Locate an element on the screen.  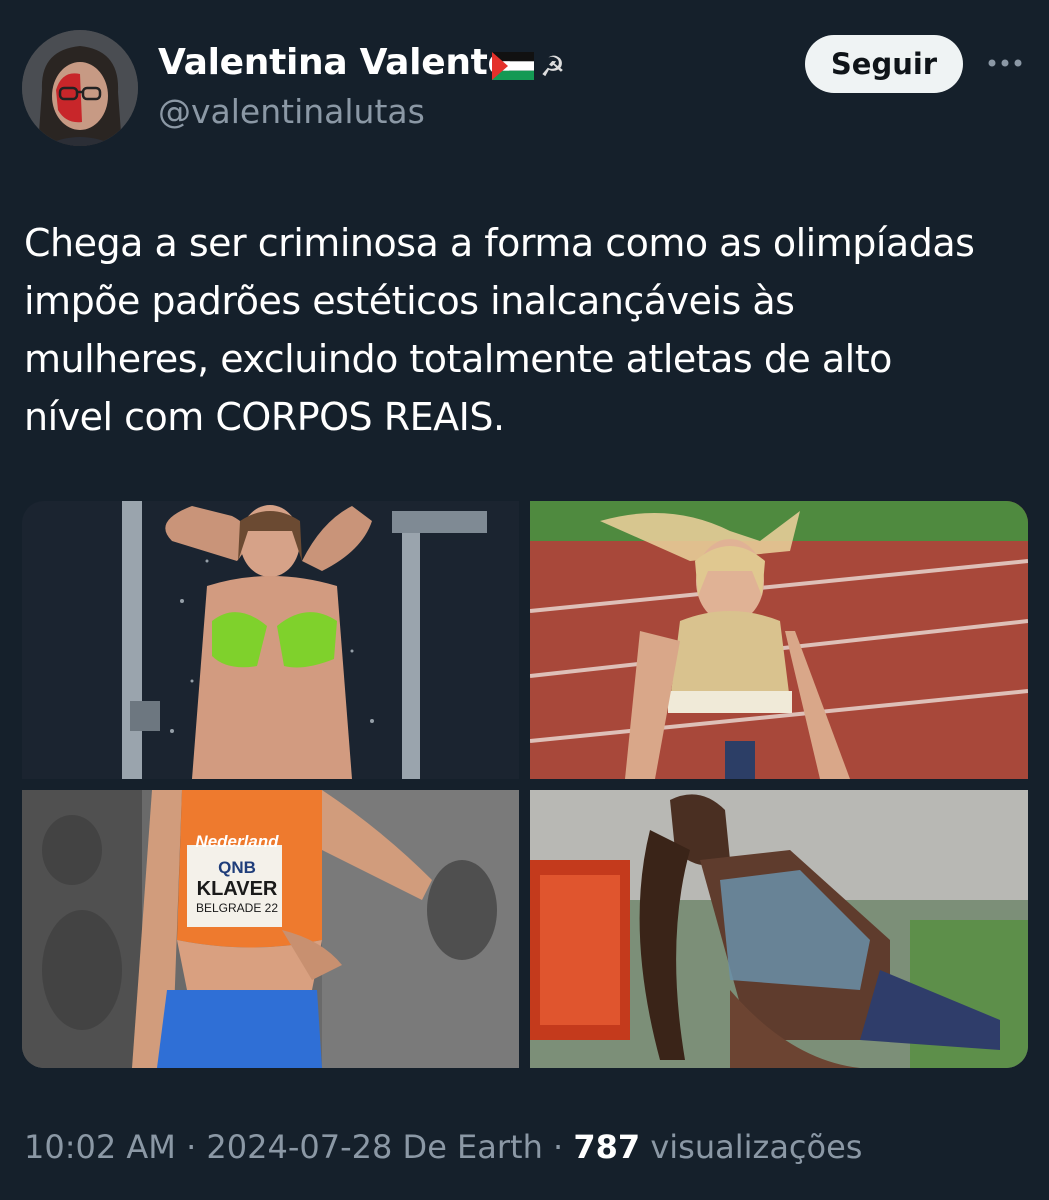
tweet-source: De Earth is located at coordinates (467, 1147).